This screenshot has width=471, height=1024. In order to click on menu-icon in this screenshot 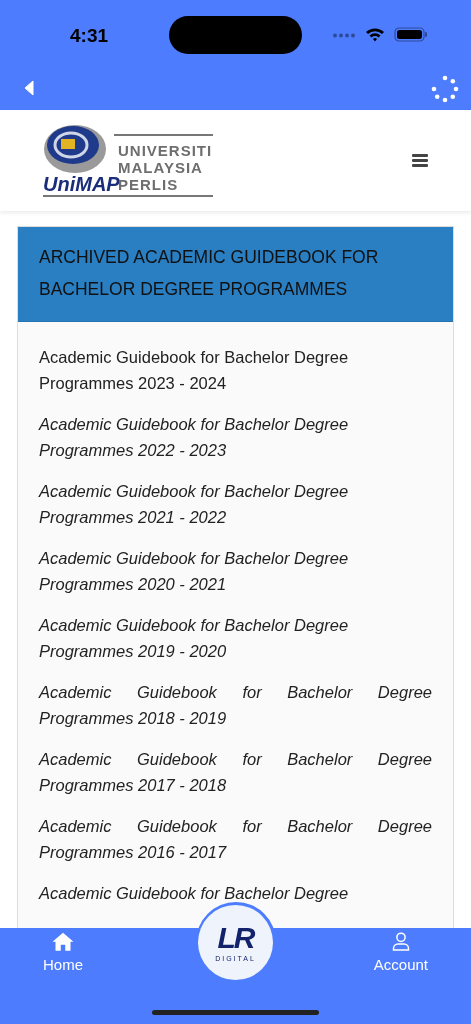, I will do `click(420, 160)`.